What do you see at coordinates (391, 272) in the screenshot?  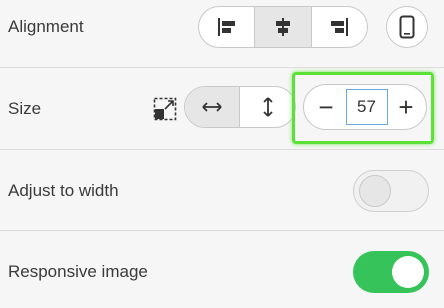 I see `responsive-image-toggle` at bounding box center [391, 272].